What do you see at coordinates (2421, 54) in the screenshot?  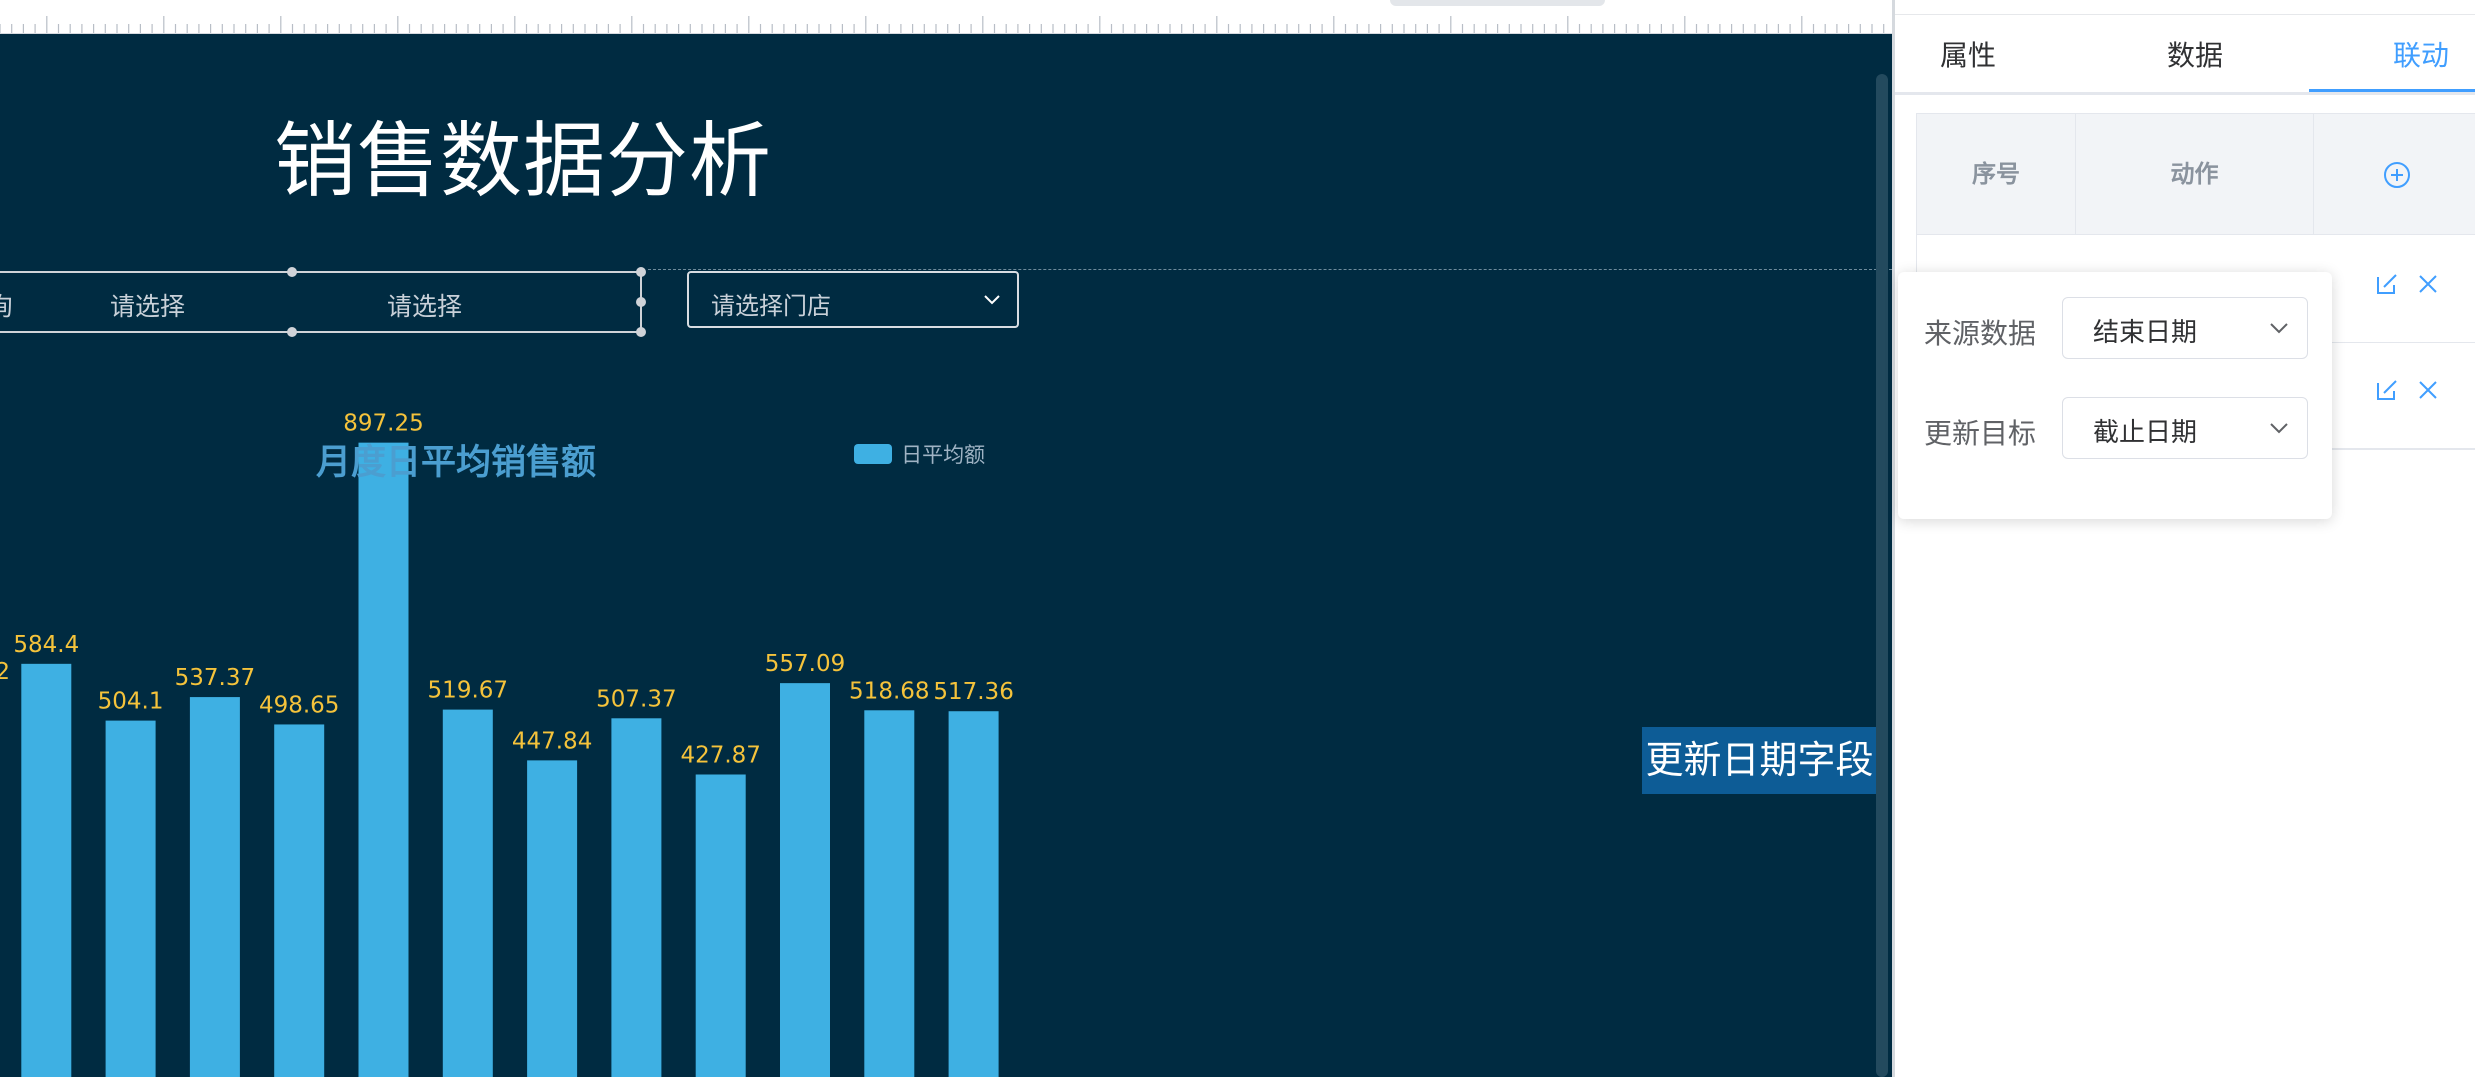 I see `tab-linkage: 联动` at bounding box center [2421, 54].